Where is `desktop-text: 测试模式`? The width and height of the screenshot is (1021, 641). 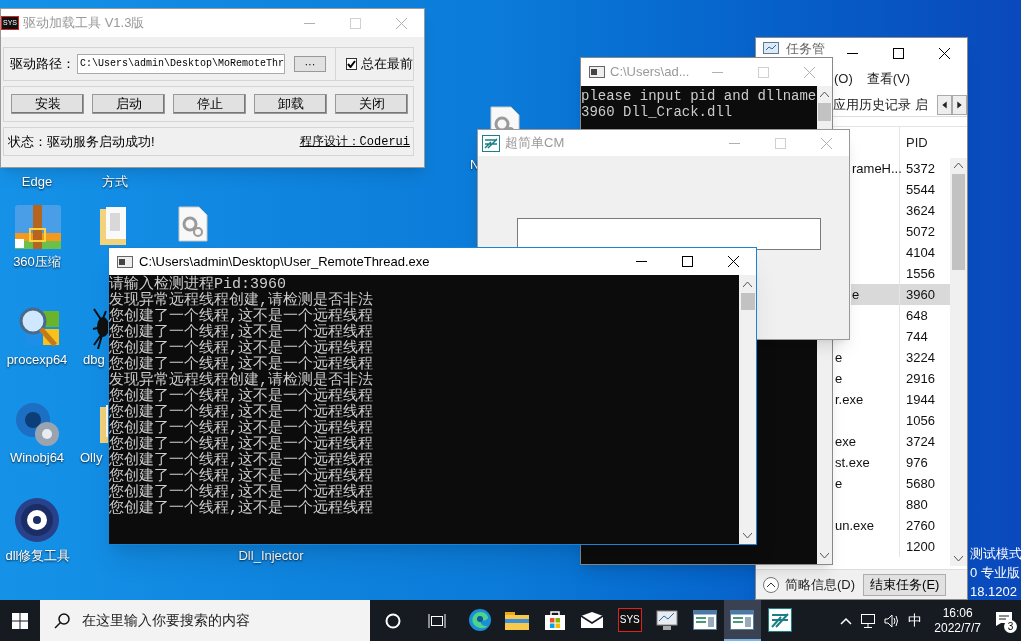 desktop-text: 测试模式 is located at coordinates (995, 554).